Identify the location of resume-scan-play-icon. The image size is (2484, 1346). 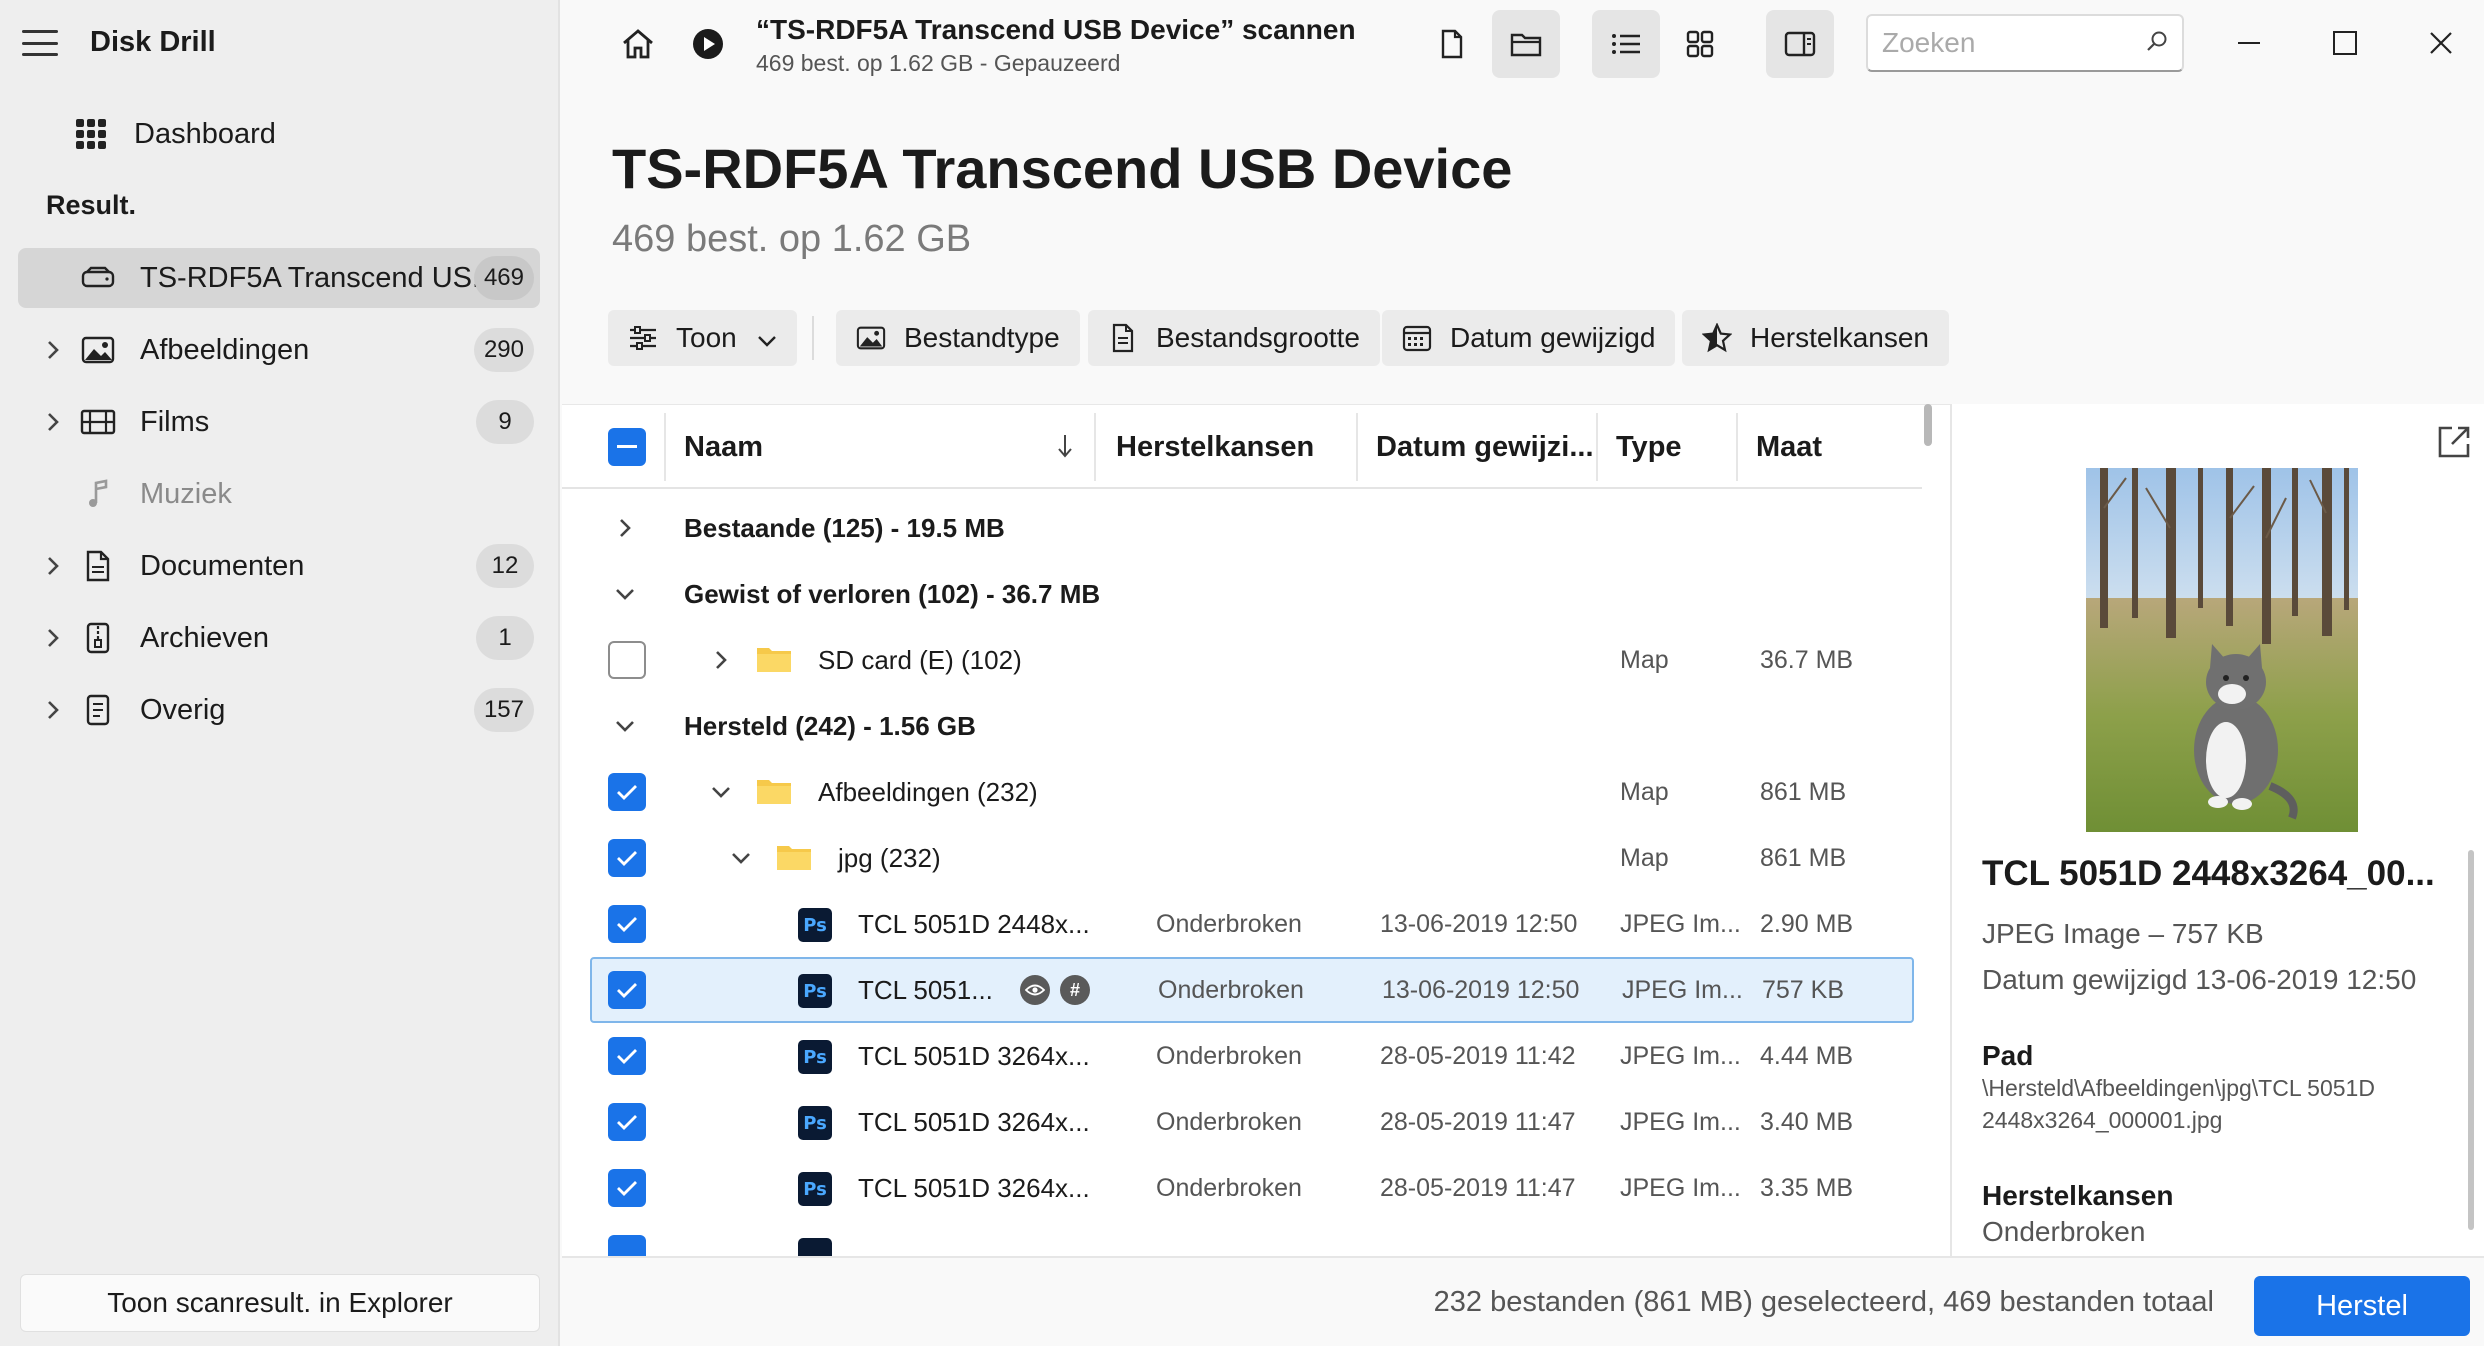
(708, 44).